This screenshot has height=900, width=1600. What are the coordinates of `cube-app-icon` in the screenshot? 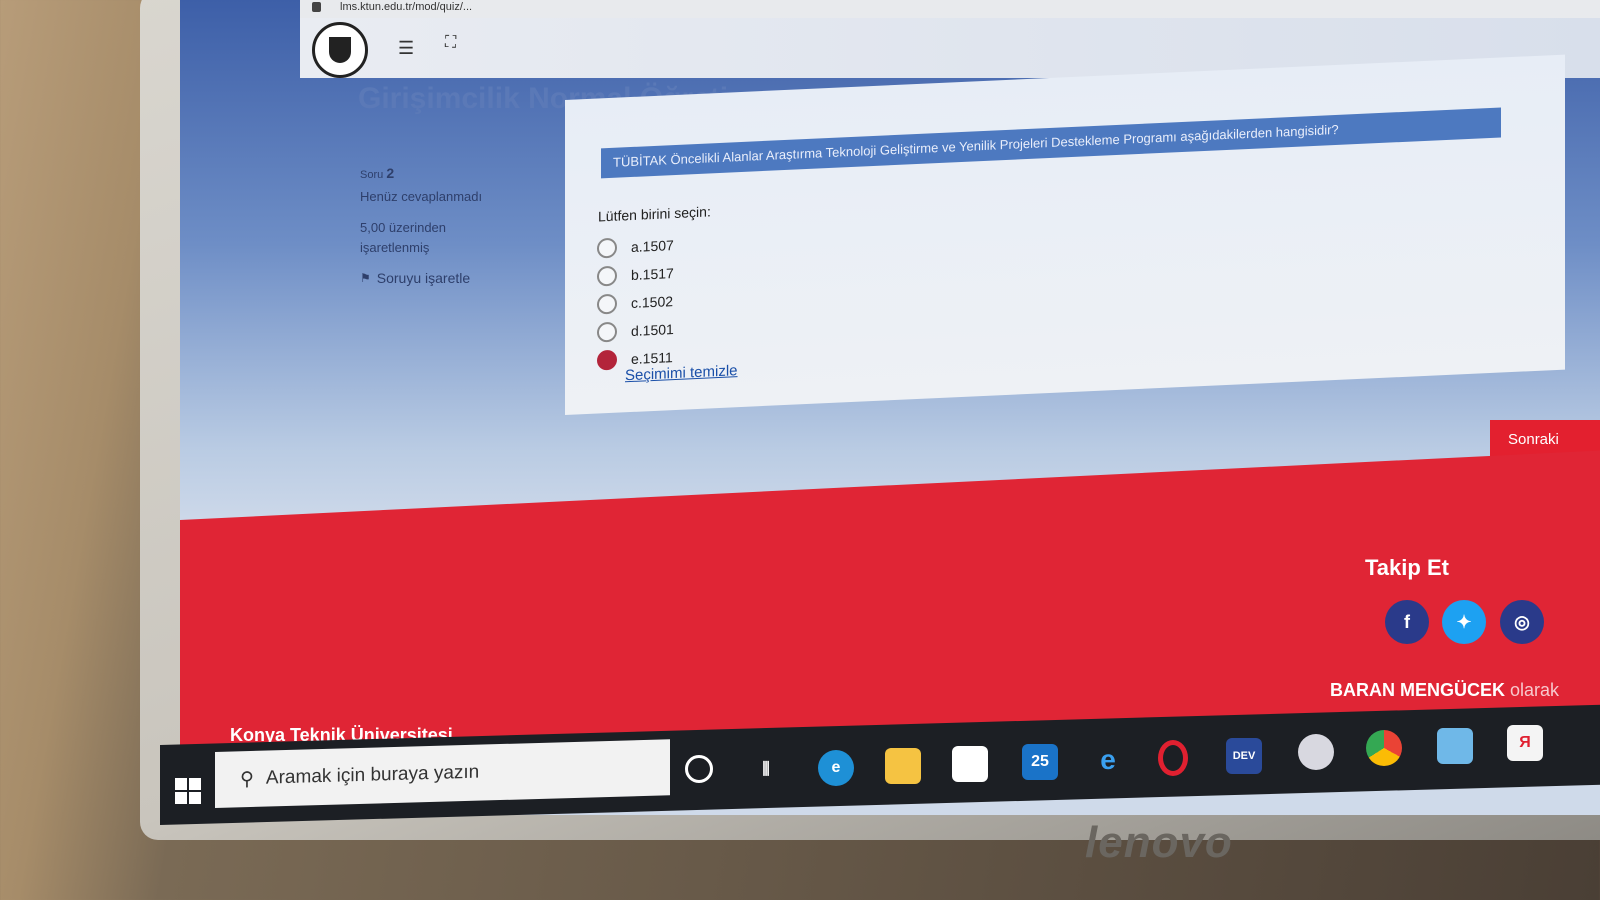 It's located at (1455, 746).